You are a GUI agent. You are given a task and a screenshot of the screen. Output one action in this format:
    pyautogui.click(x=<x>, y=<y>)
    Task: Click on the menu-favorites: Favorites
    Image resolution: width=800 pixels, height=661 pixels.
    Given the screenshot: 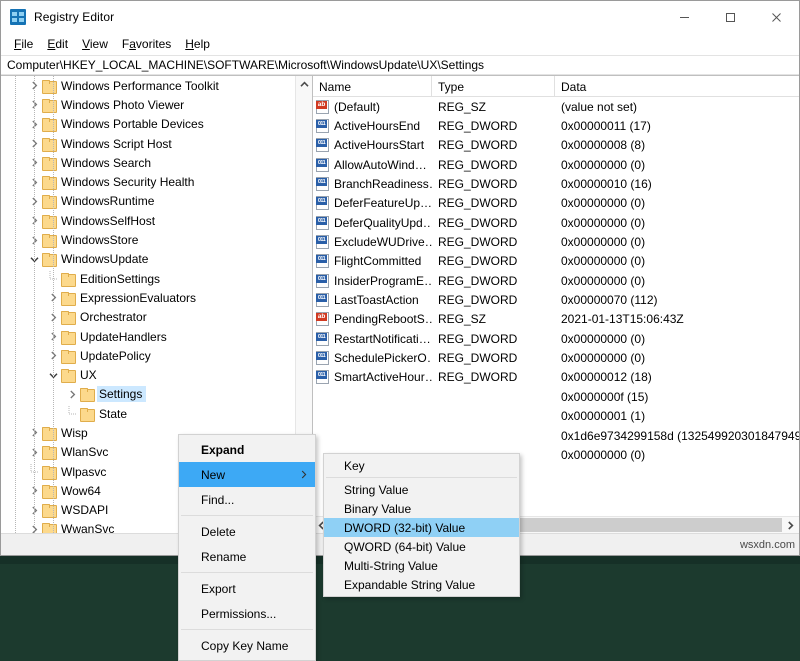 What is the action you would take?
    pyautogui.click(x=146, y=44)
    